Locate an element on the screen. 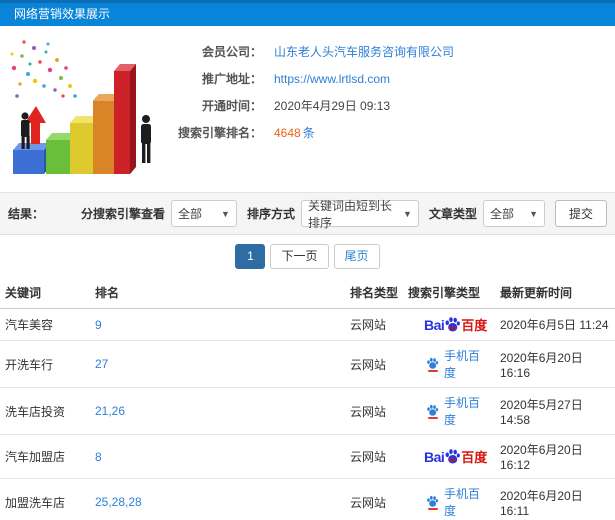 The image size is (615, 520). table-row: 加盟洗车店 25,28,28 云网站 手机百度 2020年6月20日 16:11 is located at coordinates (307, 499).